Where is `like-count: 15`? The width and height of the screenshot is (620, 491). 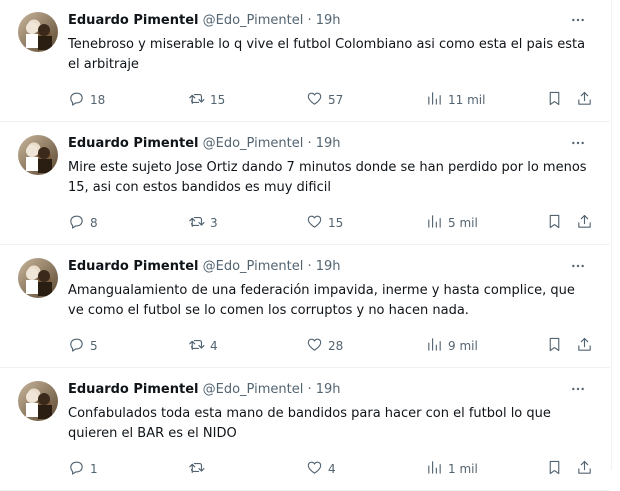
like-count: 15 is located at coordinates (336, 223).